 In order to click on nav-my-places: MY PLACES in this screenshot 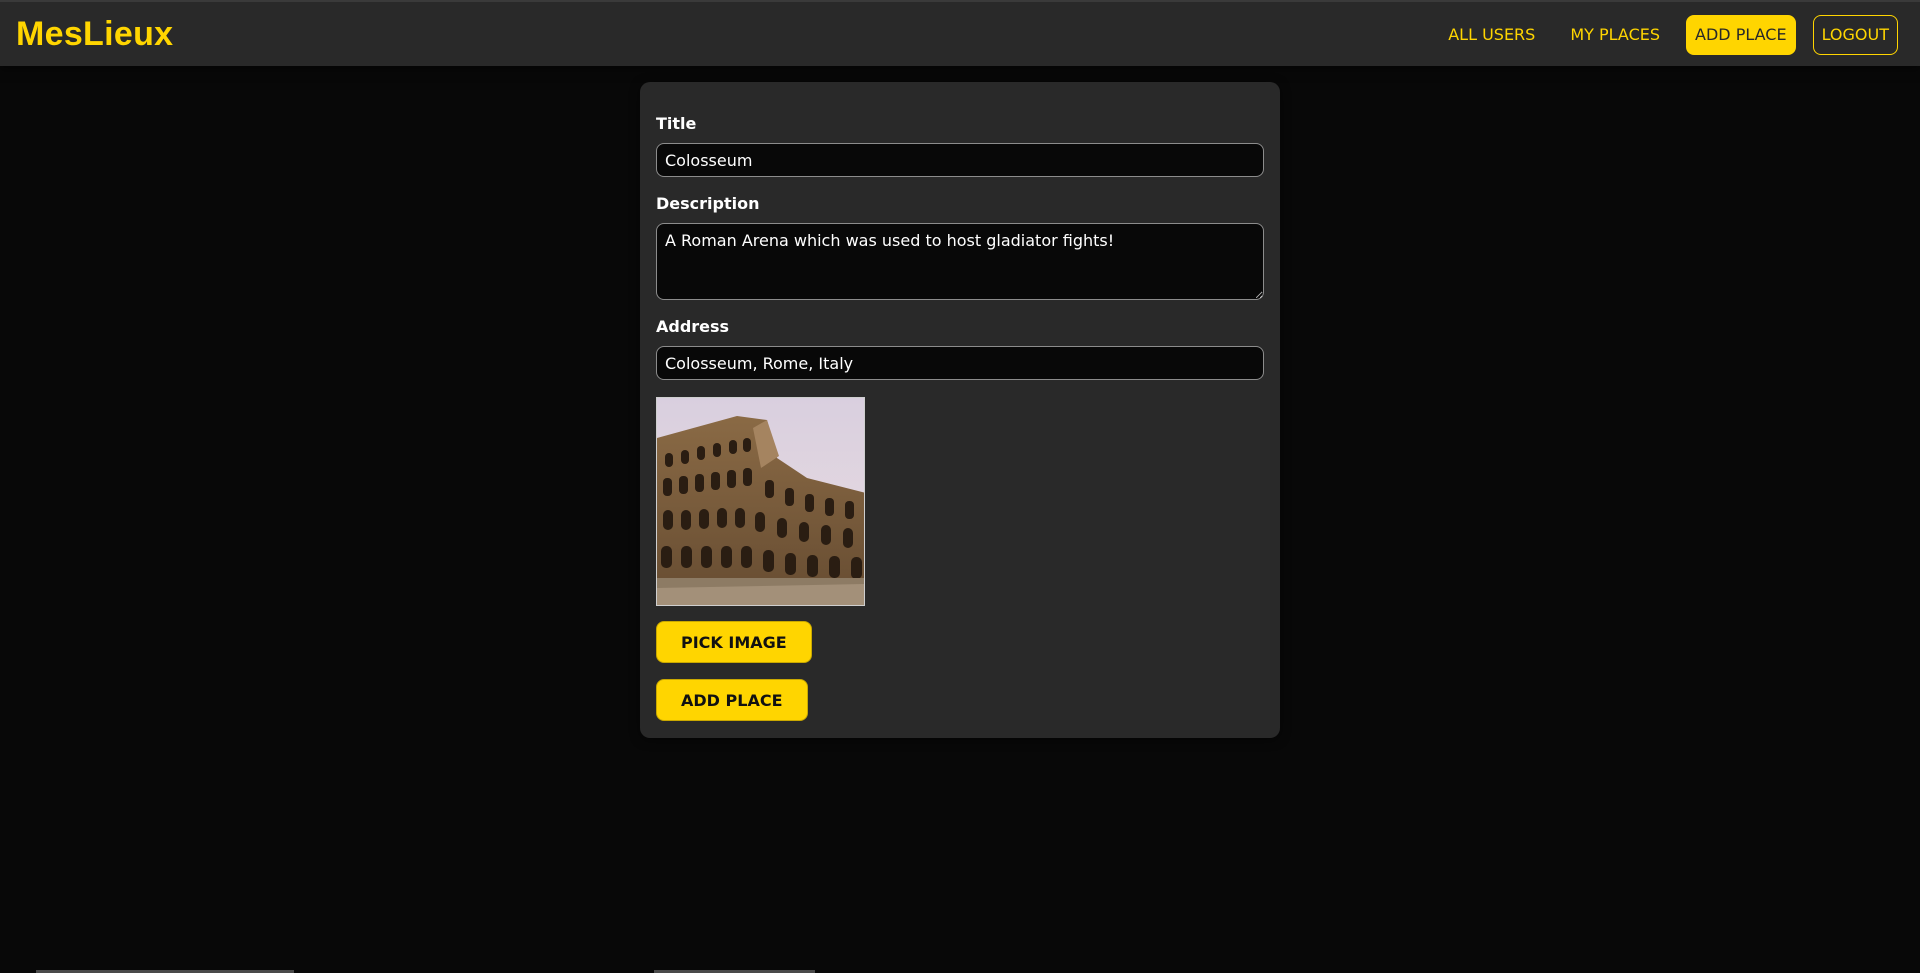, I will do `click(1615, 35)`.